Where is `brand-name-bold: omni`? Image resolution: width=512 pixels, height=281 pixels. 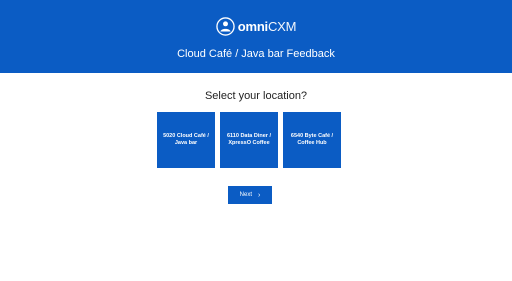 brand-name-bold: omni is located at coordinates (252, 26).